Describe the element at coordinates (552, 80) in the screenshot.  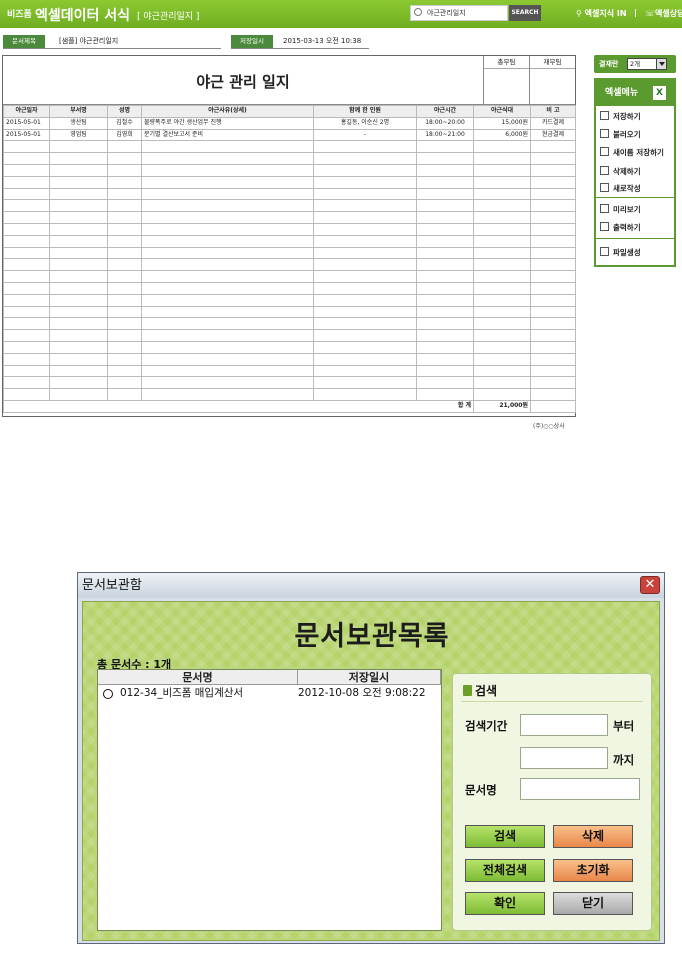
I see `approval-box-finance: 재무팀` at that location.